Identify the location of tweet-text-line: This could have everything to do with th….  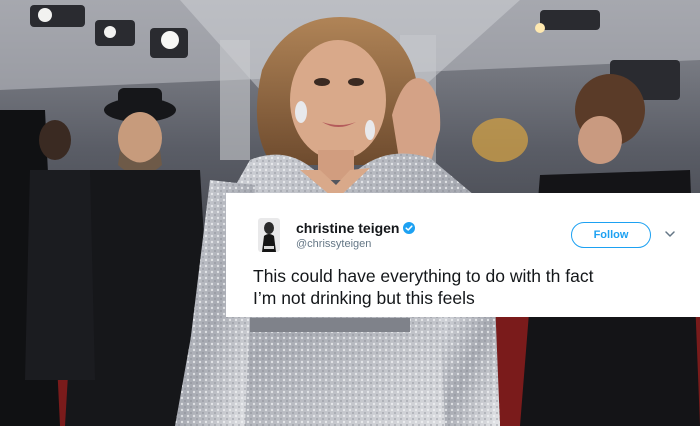
(423, 276).